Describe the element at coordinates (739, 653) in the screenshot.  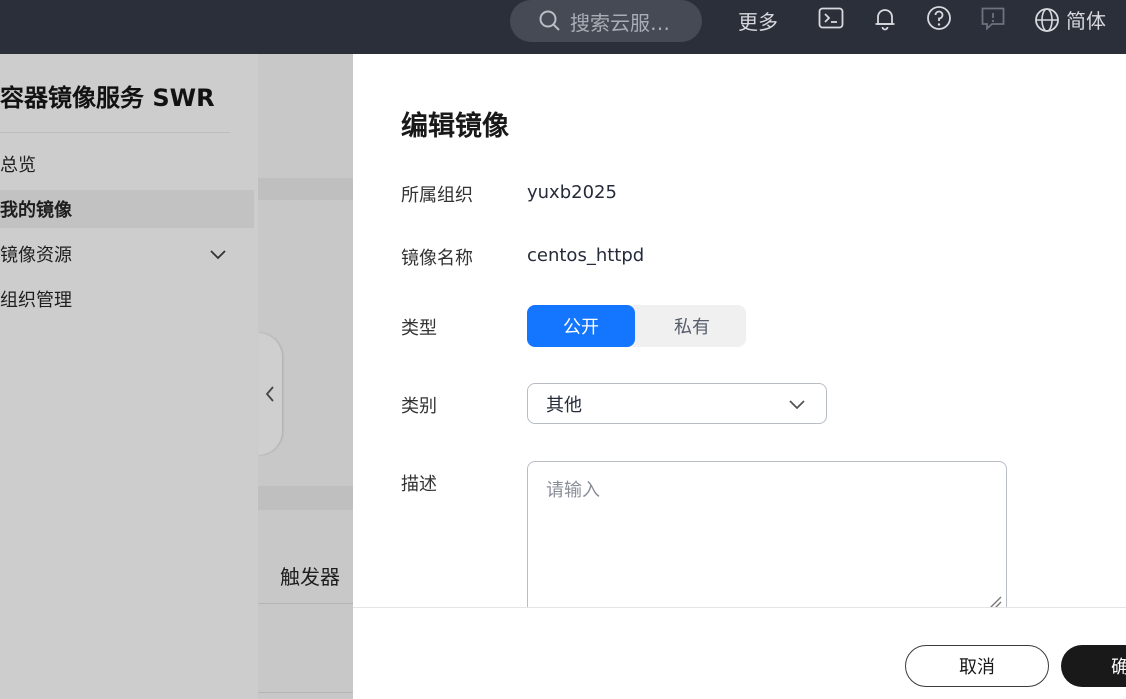
I see `dialog-footer: 取消 确` at that location.